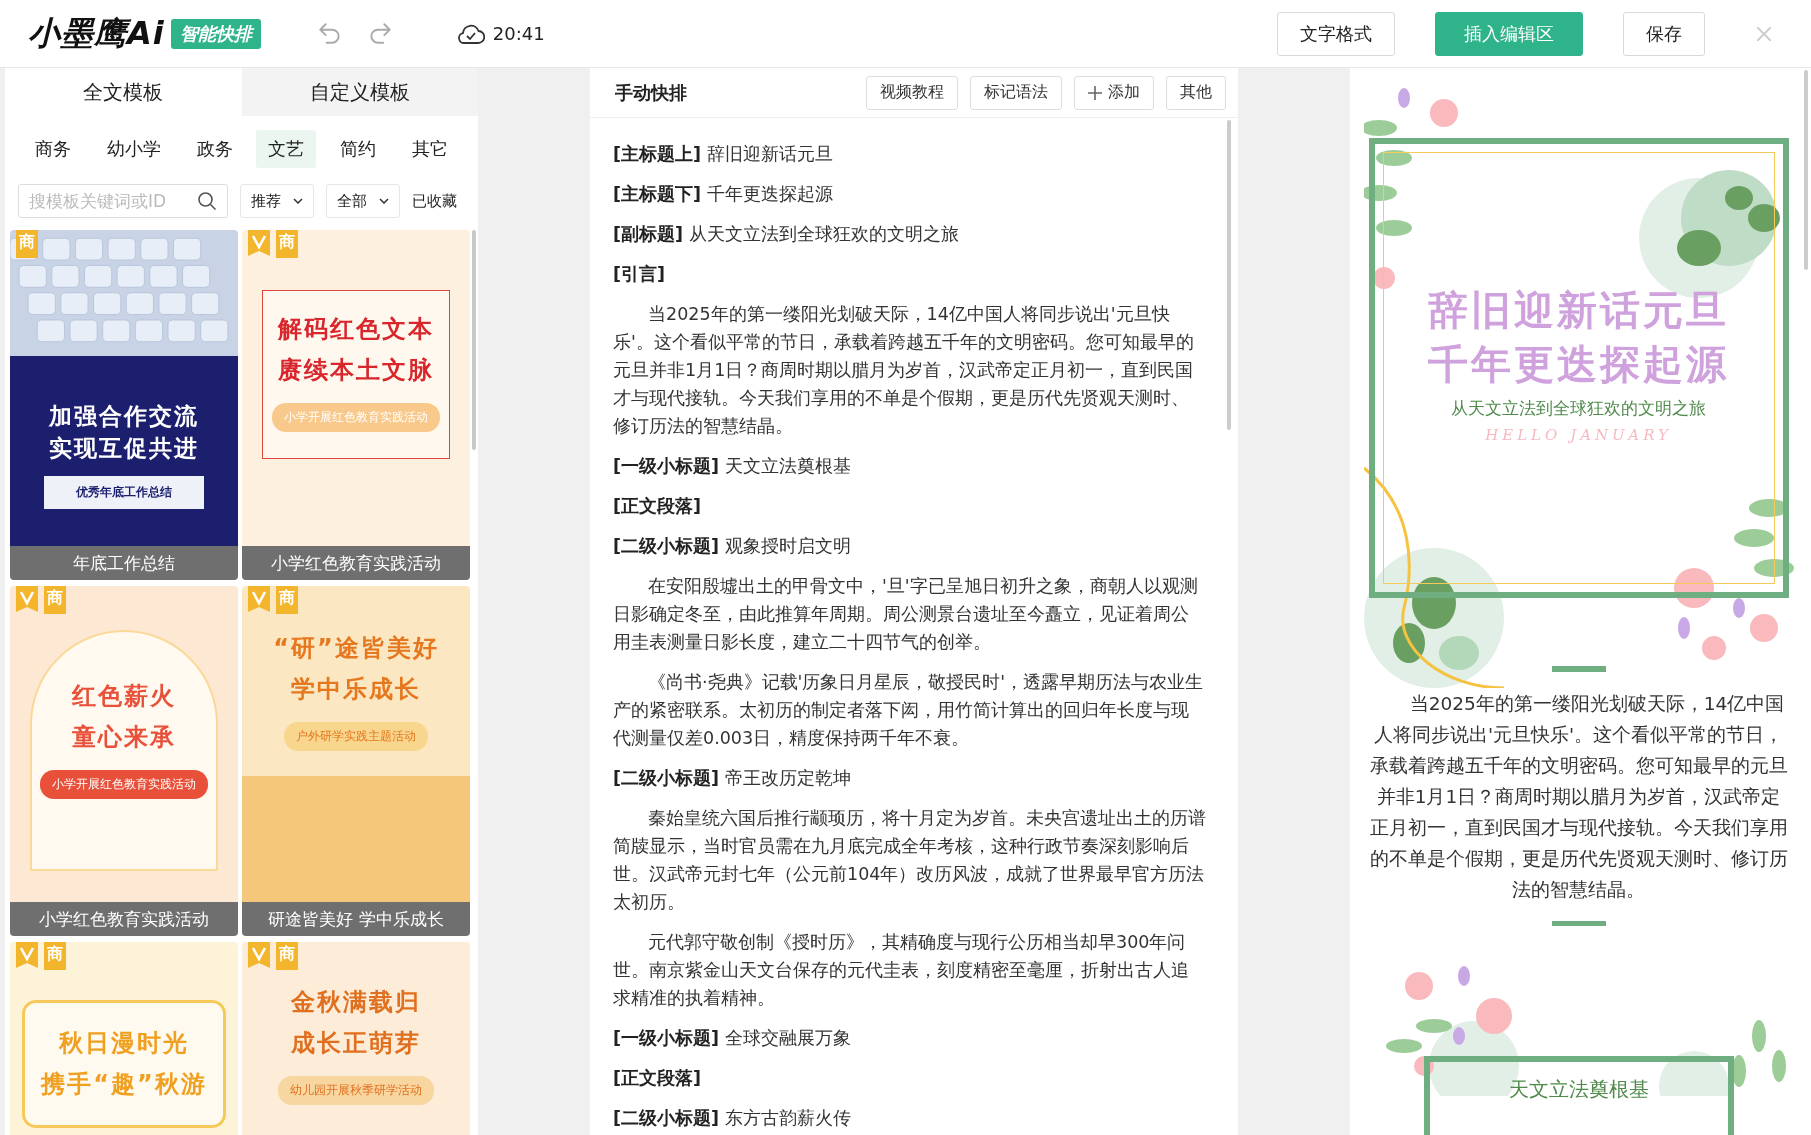 This screenshot has width=1811, height=1135. I want to click on marker-line: [一级小标题] 全球交融展万象, so click(732, 1038).